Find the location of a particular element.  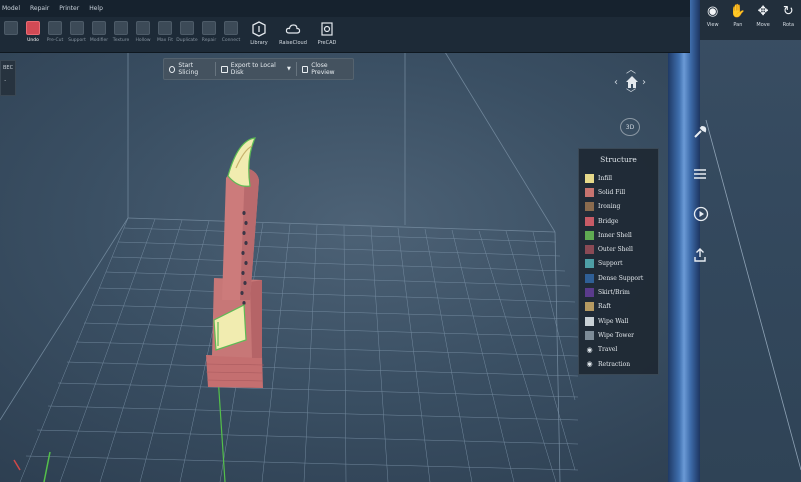

play-icon is located at coordinates (701, 214).